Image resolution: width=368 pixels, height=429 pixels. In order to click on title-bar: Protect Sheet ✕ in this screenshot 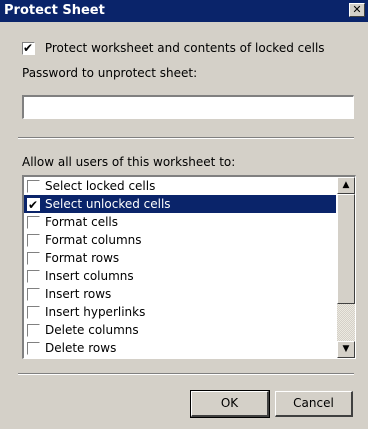, I will do `click(184, 11)`.